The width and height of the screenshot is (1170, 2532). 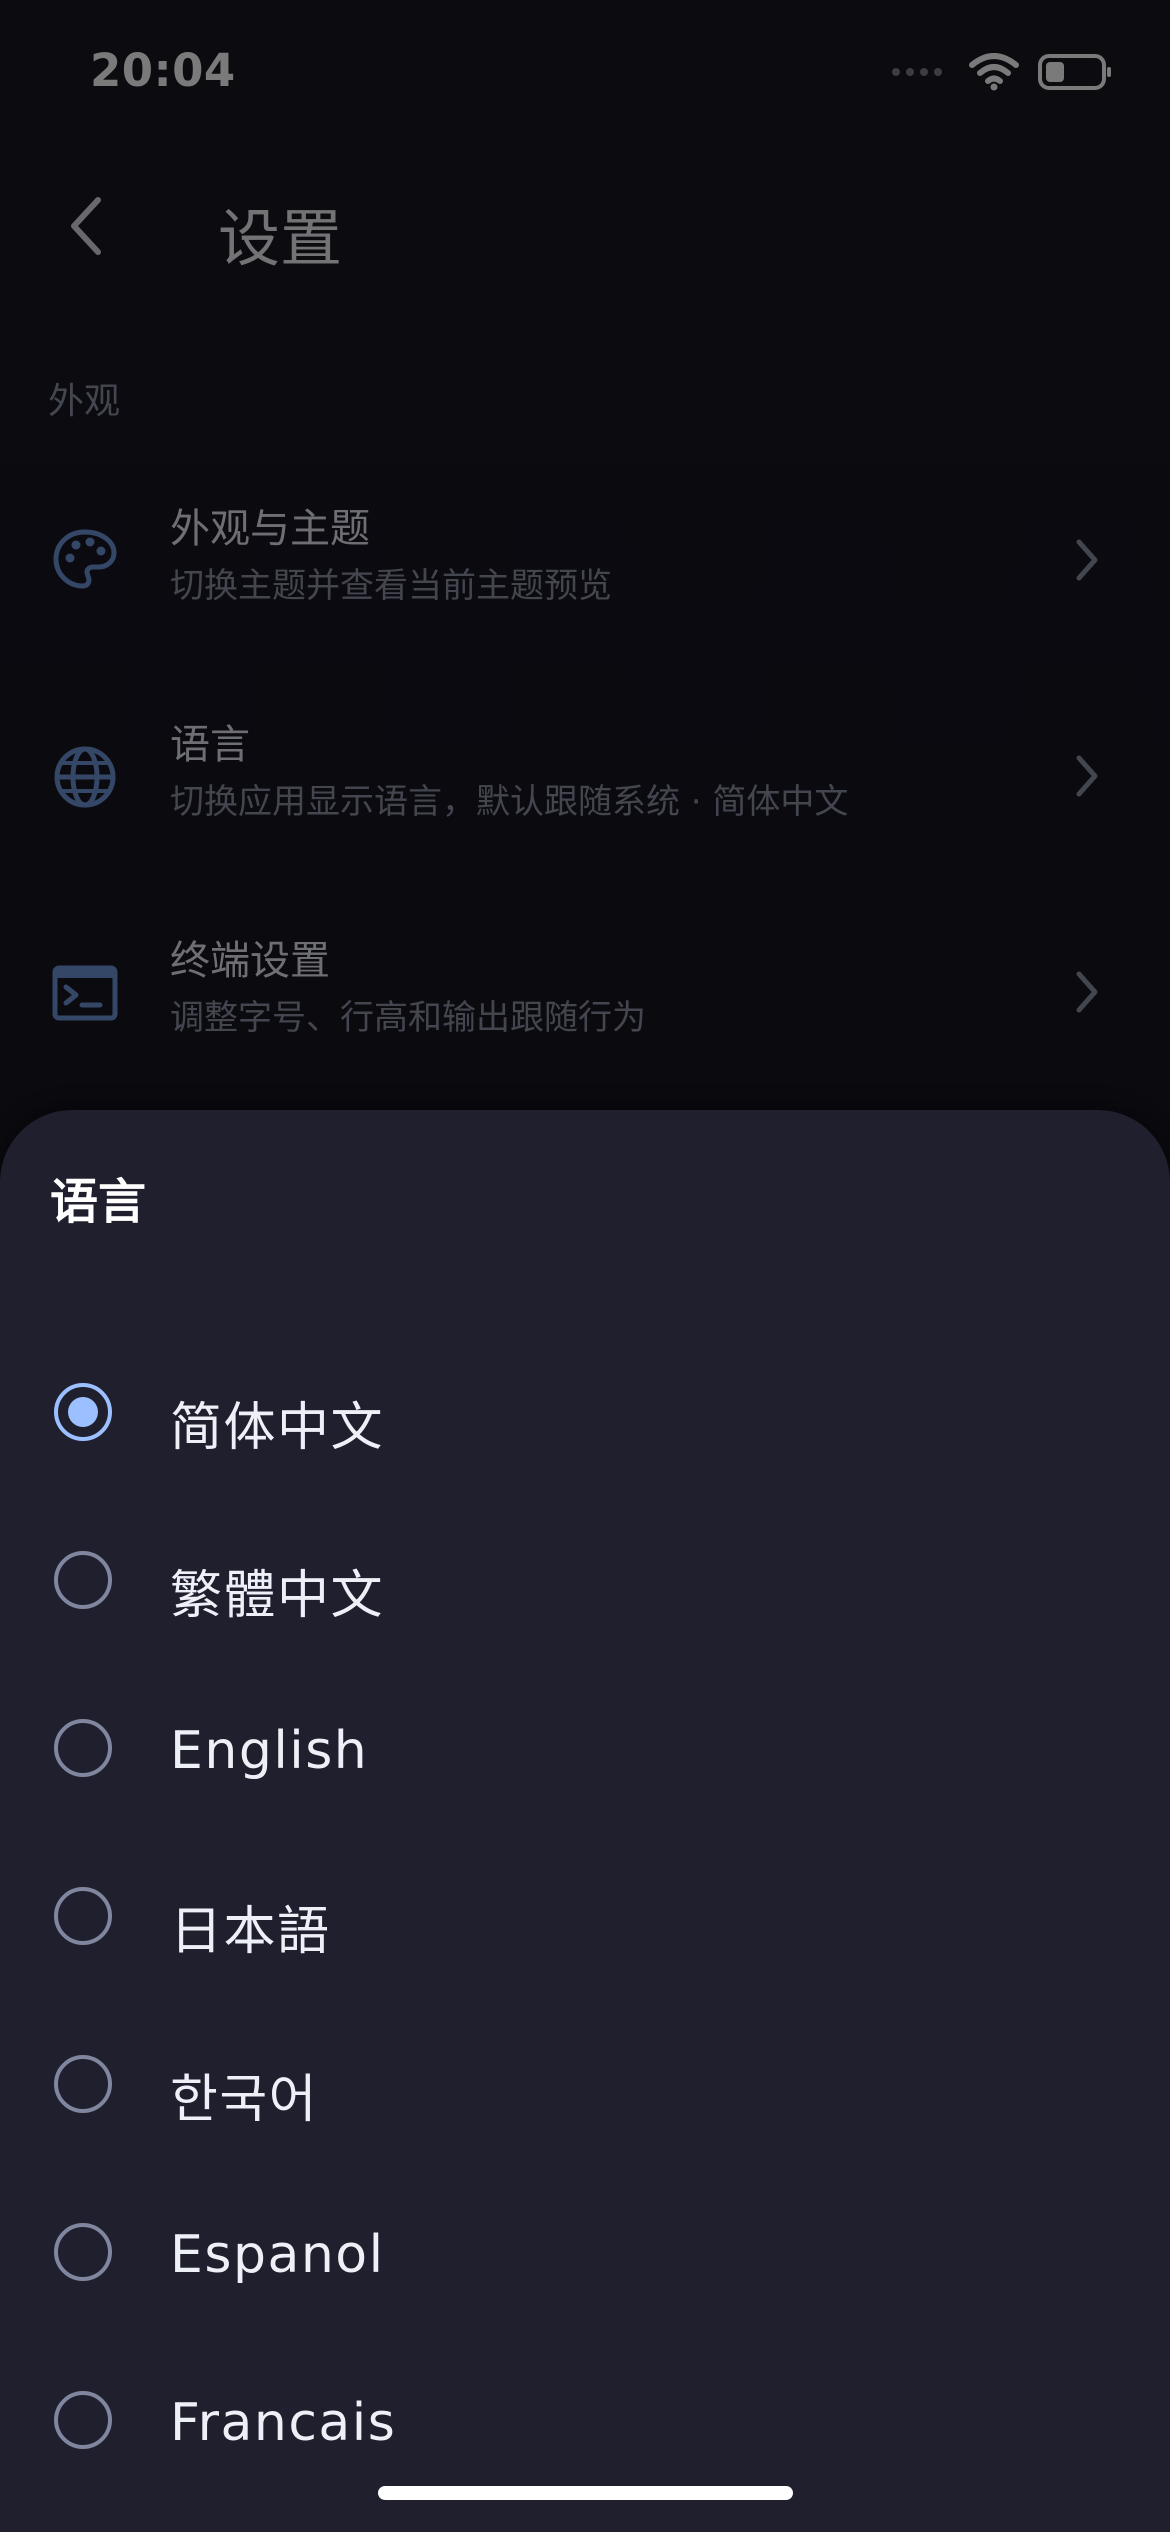 I want to click on settings-item-subtitle: 切换应用显示语言，默认跟随系统 · 简体中文, so click(x=509, y=802).